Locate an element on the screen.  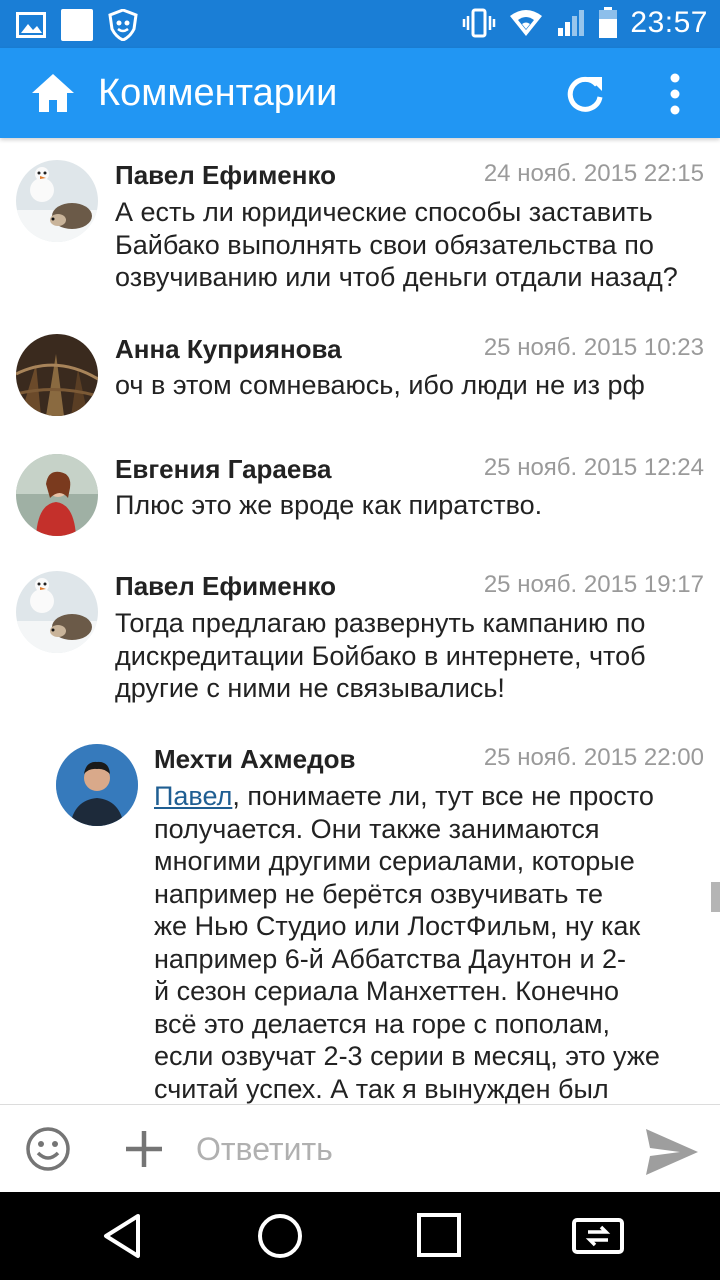
vibrate-icon is located at coordinates (479, 23).